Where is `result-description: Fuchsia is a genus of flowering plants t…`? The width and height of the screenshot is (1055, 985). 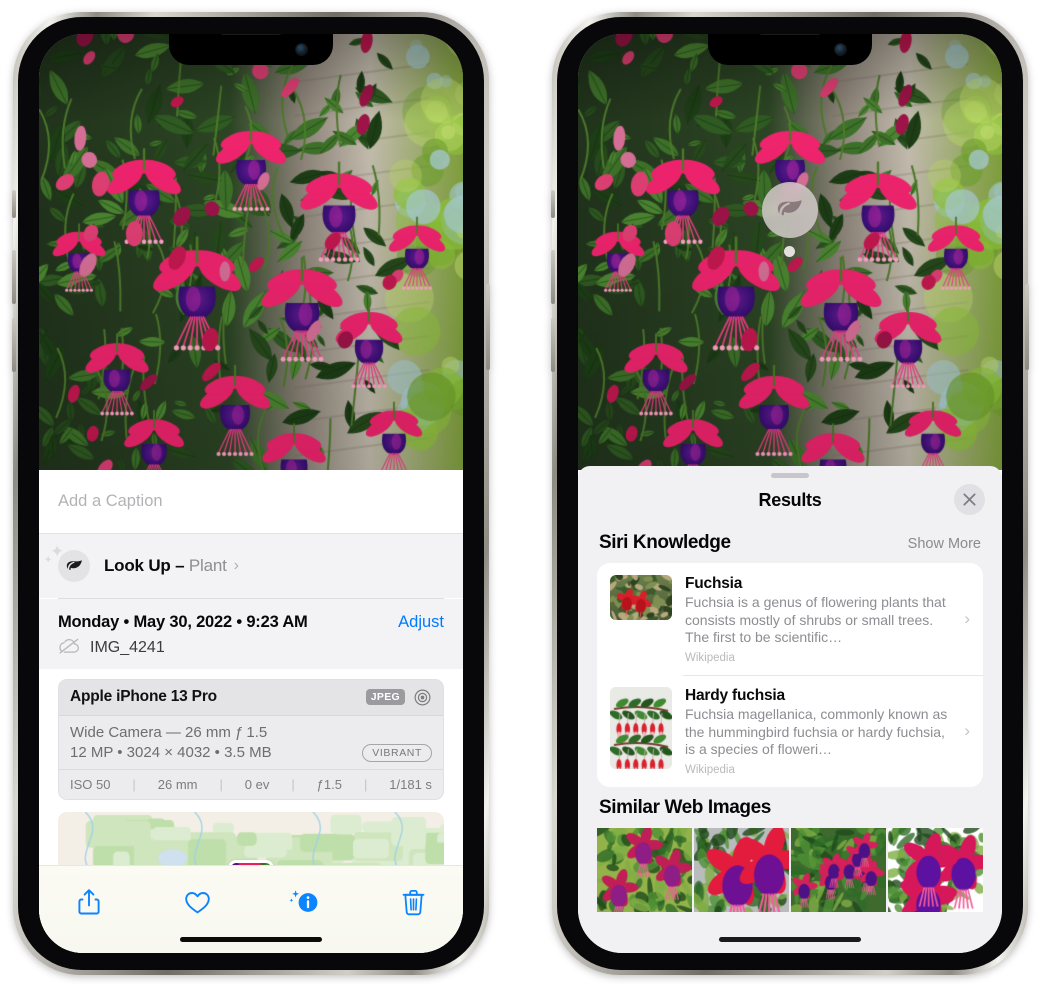
result-description: Fuchsia is a genus of flowering plants t… is located at coordinates (815, 619).